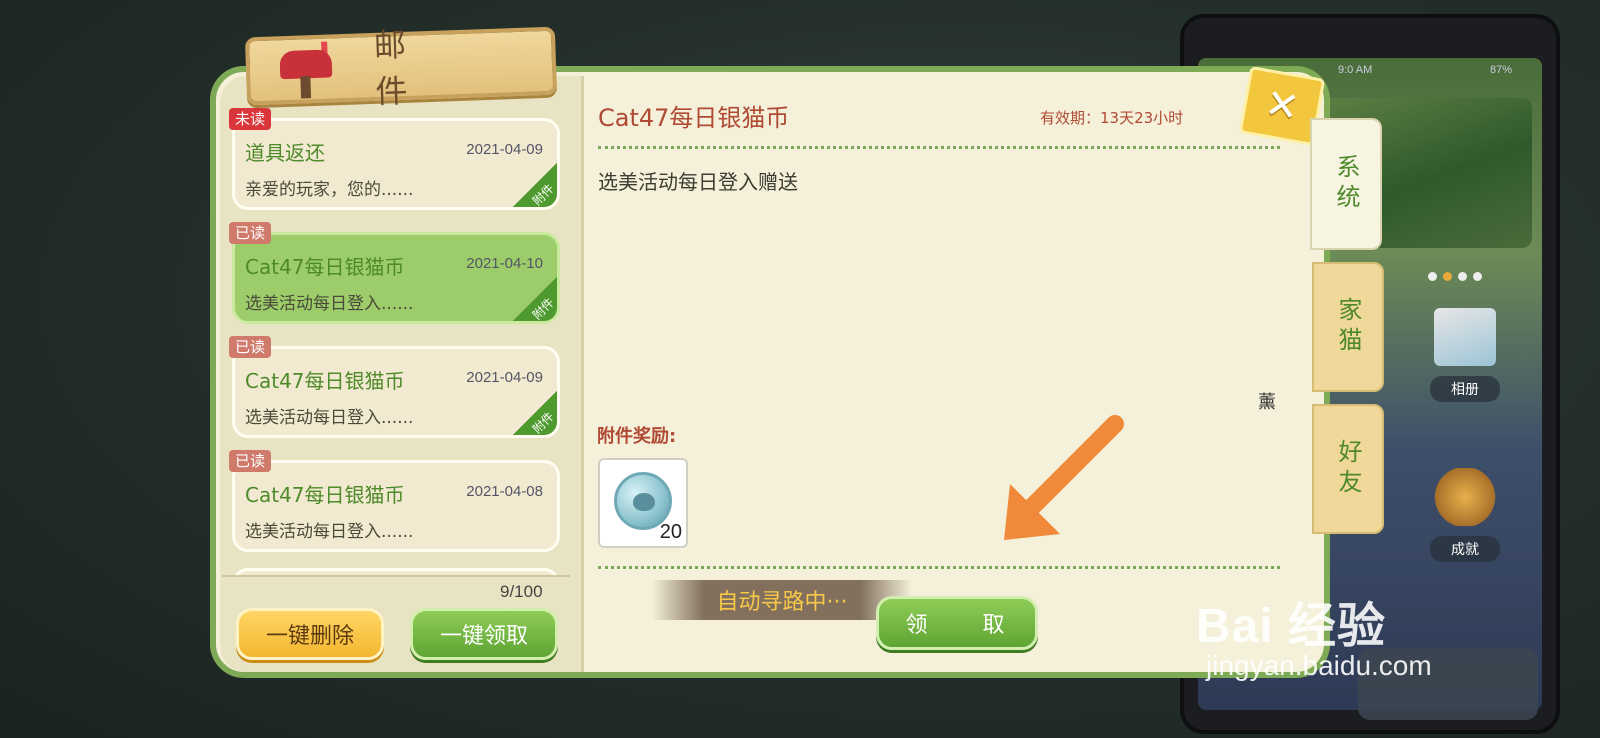 This screenshot has width=1600, height=738. I want to click on reward-label: 附件奖励:, so click(637, 436).